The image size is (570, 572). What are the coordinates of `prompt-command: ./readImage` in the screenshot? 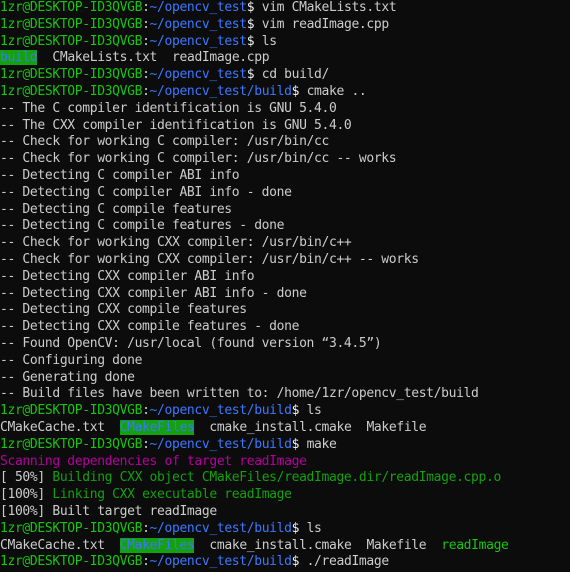 It's located at (348, 562).